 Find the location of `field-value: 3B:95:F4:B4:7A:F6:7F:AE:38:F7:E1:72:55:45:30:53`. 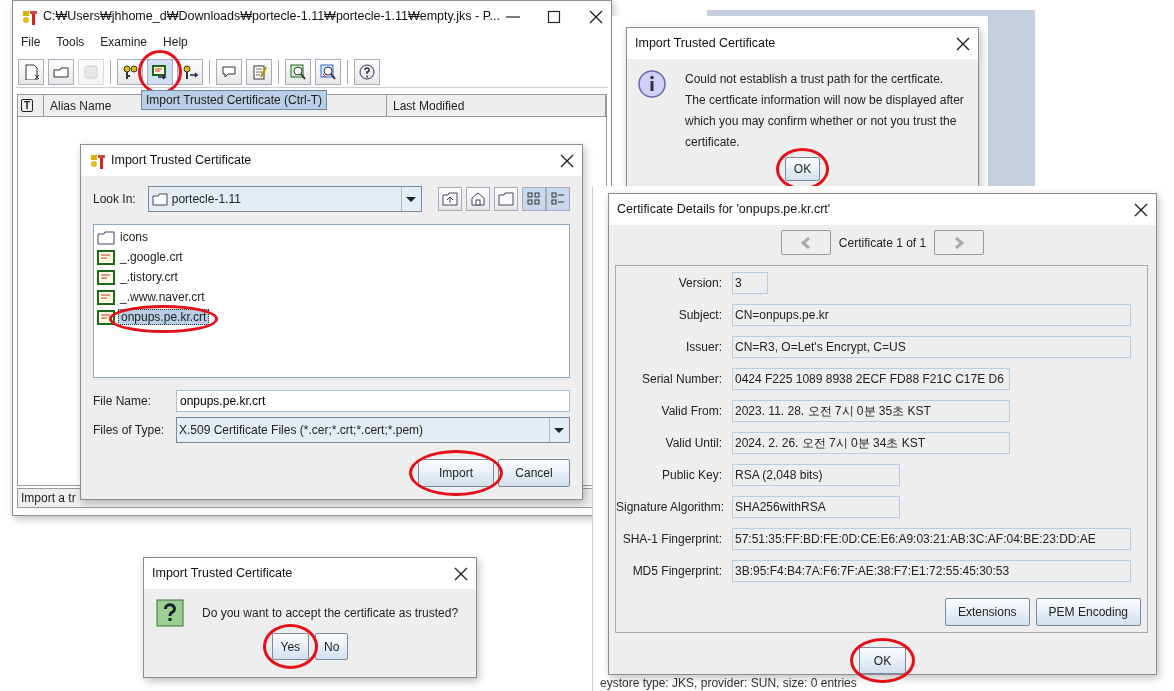

field-value: 3B:95:F4:B4:7A:F6:7F:AE:38:F7:E1:72:55:45:30:53 is located at coordinates (931, 571).